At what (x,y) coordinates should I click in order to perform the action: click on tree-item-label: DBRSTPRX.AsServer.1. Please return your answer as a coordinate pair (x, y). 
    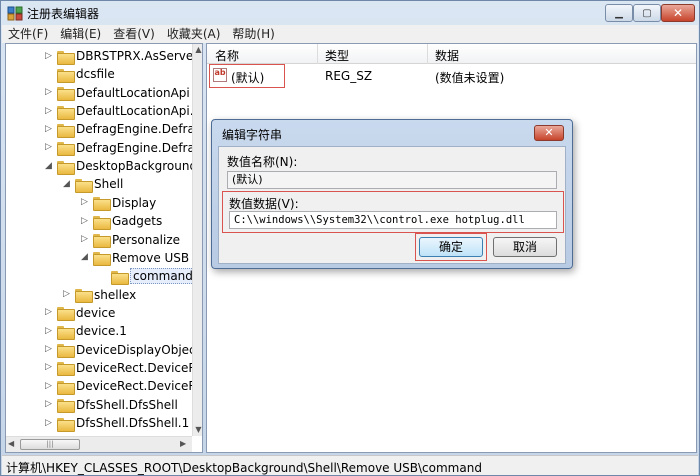
    Looking at the image, I should click on (139, 56).